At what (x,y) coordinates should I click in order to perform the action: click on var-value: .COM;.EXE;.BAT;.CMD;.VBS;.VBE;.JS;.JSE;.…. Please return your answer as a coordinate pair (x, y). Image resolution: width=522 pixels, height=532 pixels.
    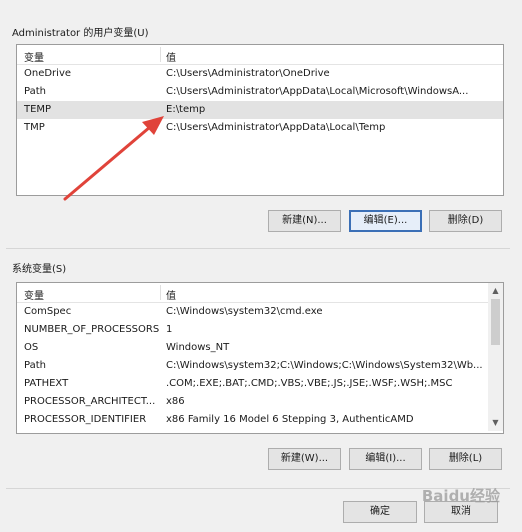
    Looking at the image, I should click on (309, 383).